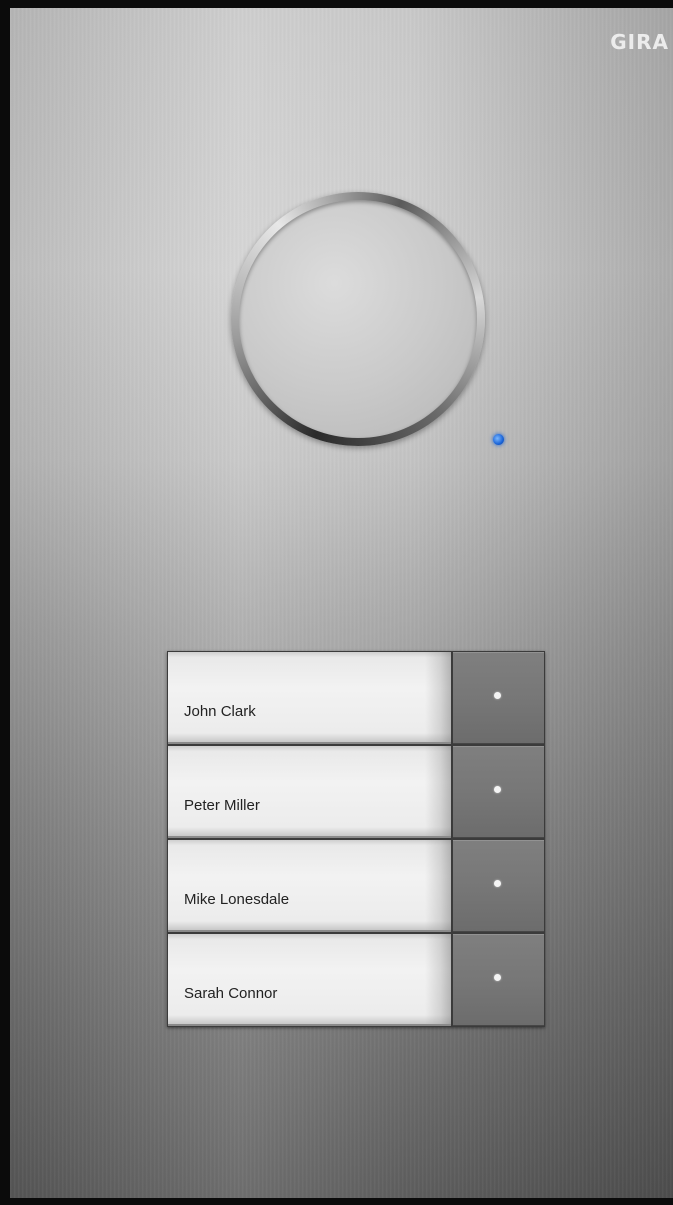 This screenshot has width=673, height=1205. I want to click on resident-name-label: Mike Lonesdale, so click(237, 899).